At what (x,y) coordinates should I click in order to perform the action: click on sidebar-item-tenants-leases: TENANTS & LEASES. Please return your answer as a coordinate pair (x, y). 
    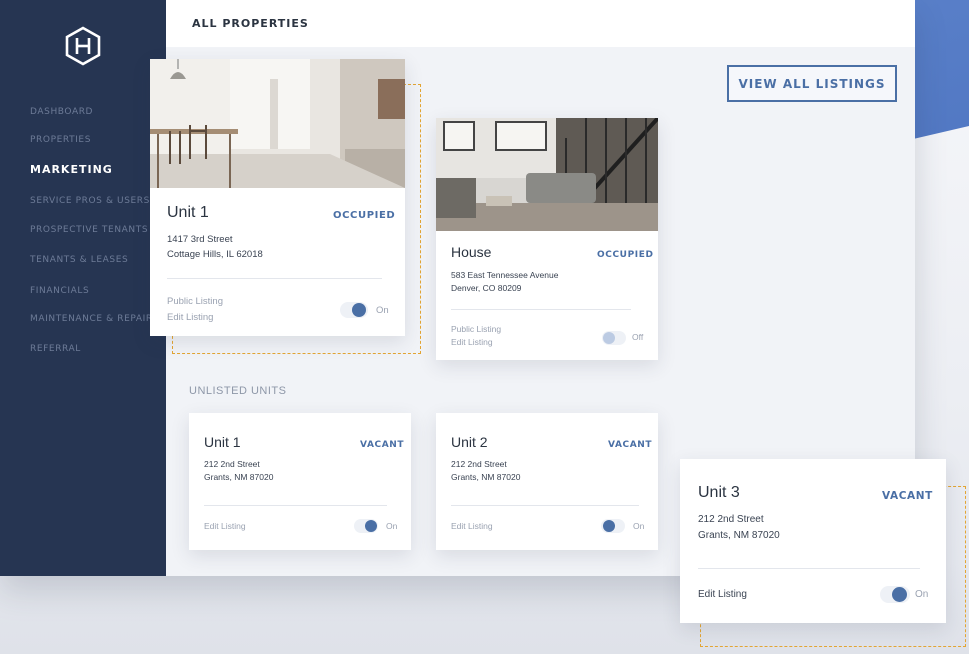
    Looking at the image, I should click on (79, 260).